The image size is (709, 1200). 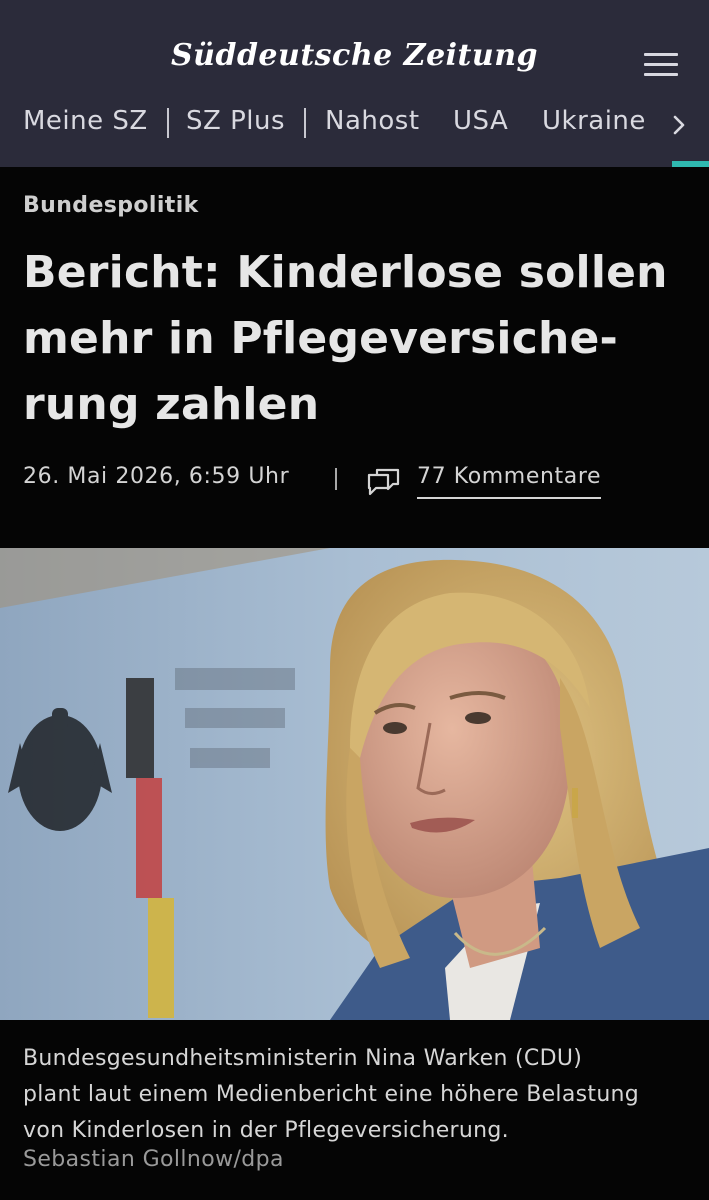 I want to click on nav-item-sz-plus: SZ Plus, so click(x=235, y=121).